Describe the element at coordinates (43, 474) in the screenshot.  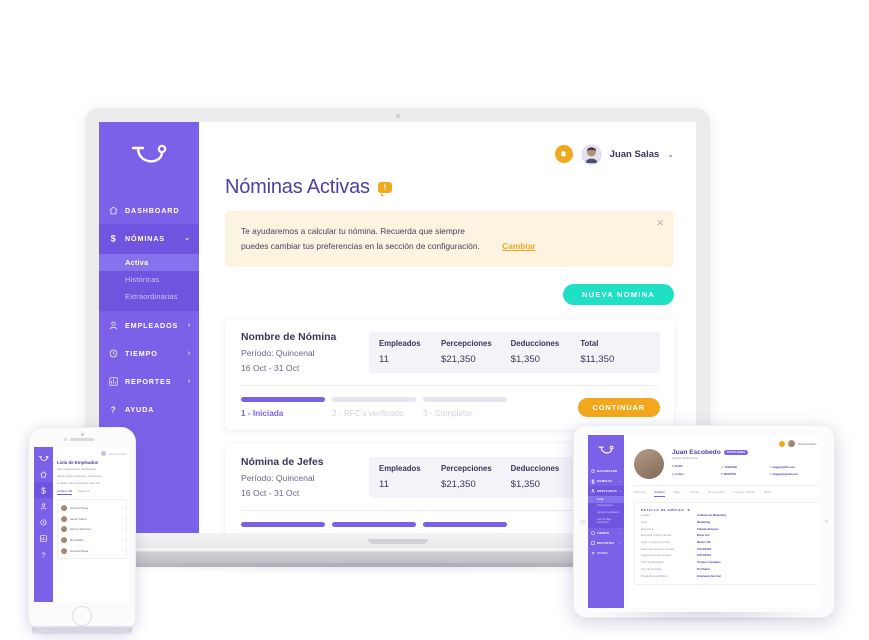
I see `home-icon` at that location.